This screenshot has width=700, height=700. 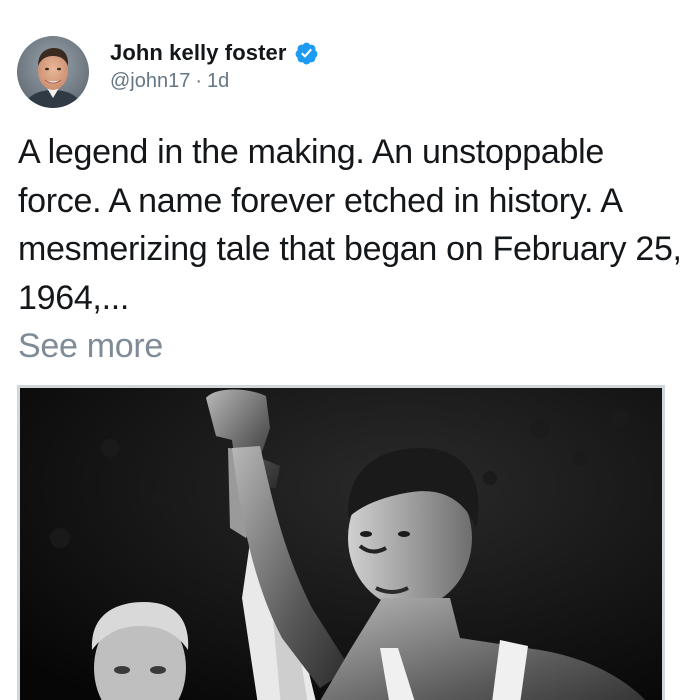 I want to click on tweet-header: John kelly foster @john17 · 1d, so click(x=168, y=74).